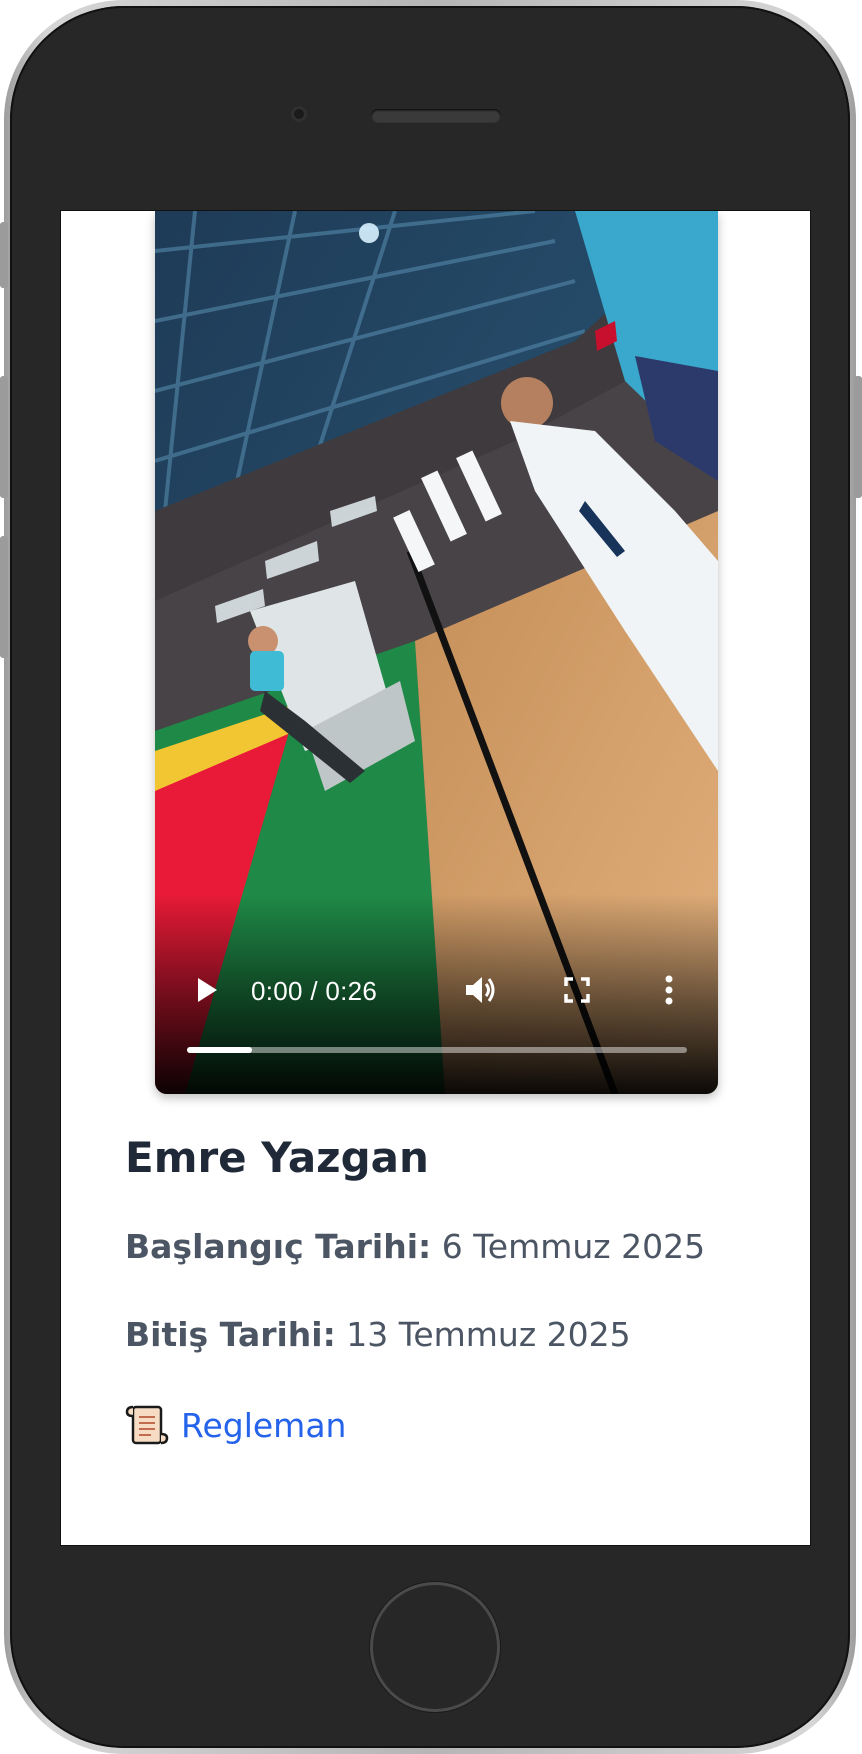 The width and height of the screenshot is (862, 1754). What do you see at coordinates (4, 437) in the screenshot?
I see `volume-up-button` at bounding box center [4, 437].